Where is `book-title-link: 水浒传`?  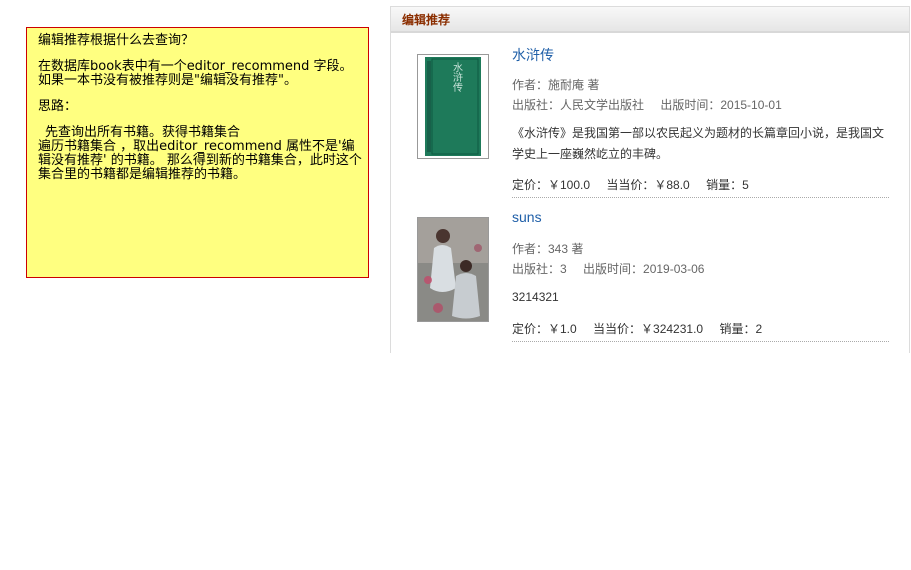
book-title-link: 水浒传 is located at coordinates (533, 55).